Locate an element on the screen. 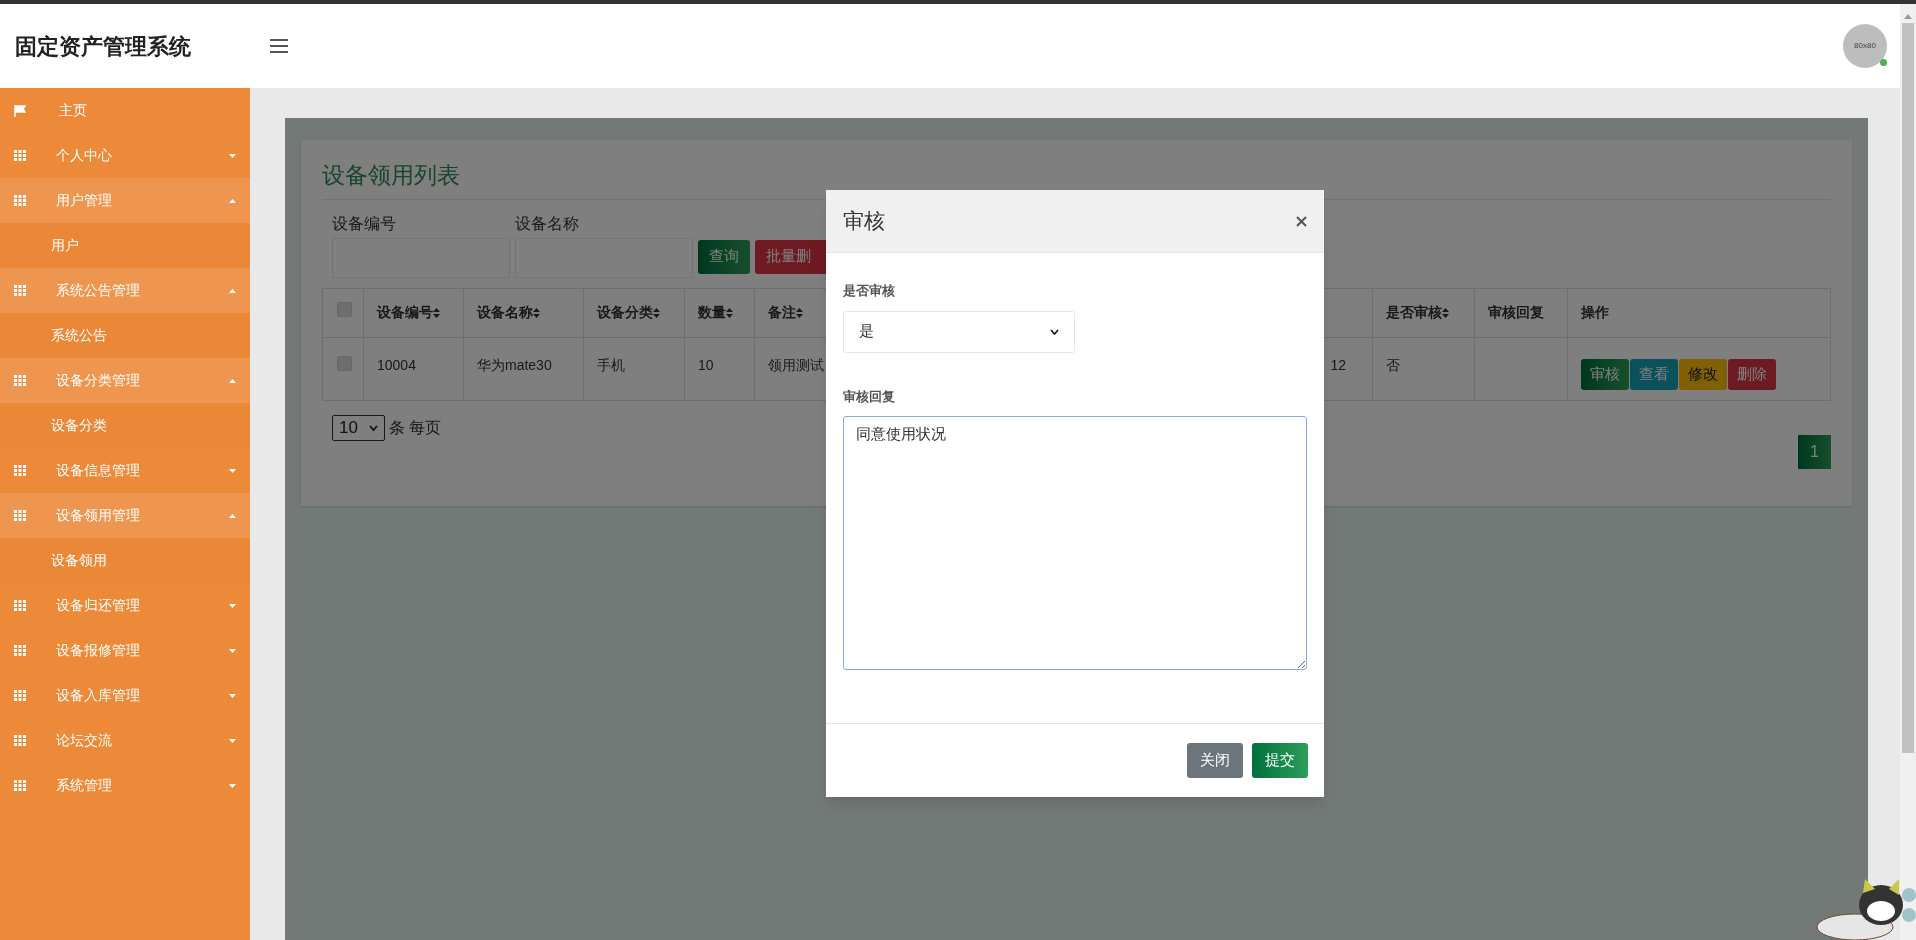 This screenshot has width=1916, height=940. action-button: 查看 is located at coordinates (1654, 374).